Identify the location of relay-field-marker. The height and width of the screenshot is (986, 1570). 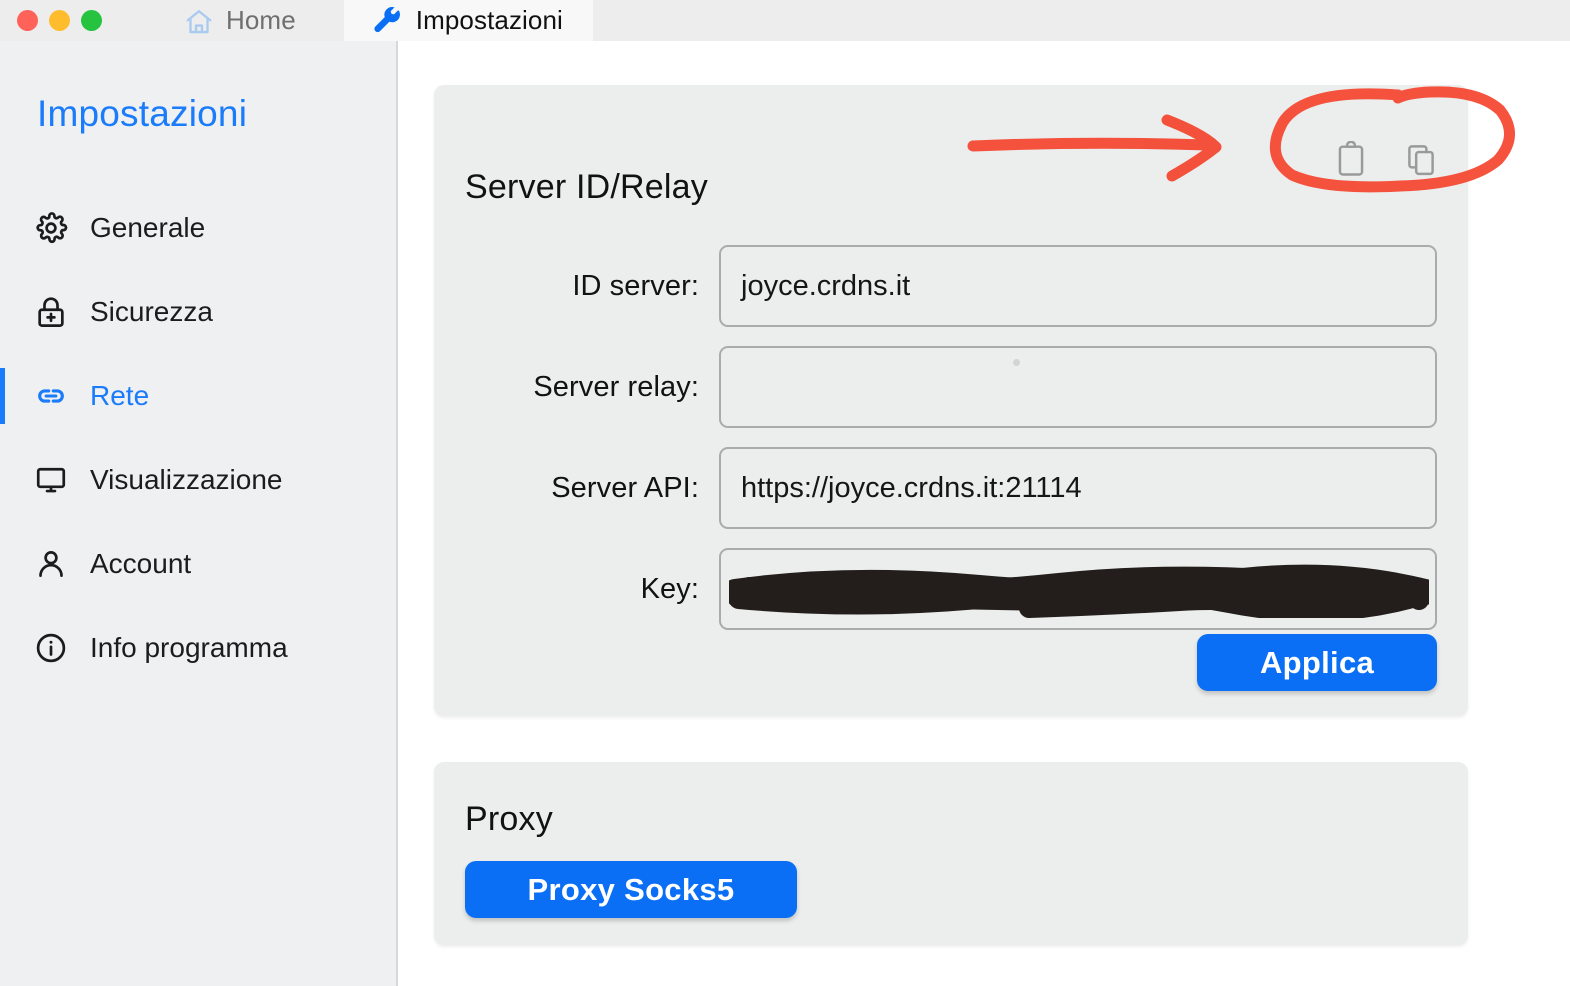
(1016, 362).